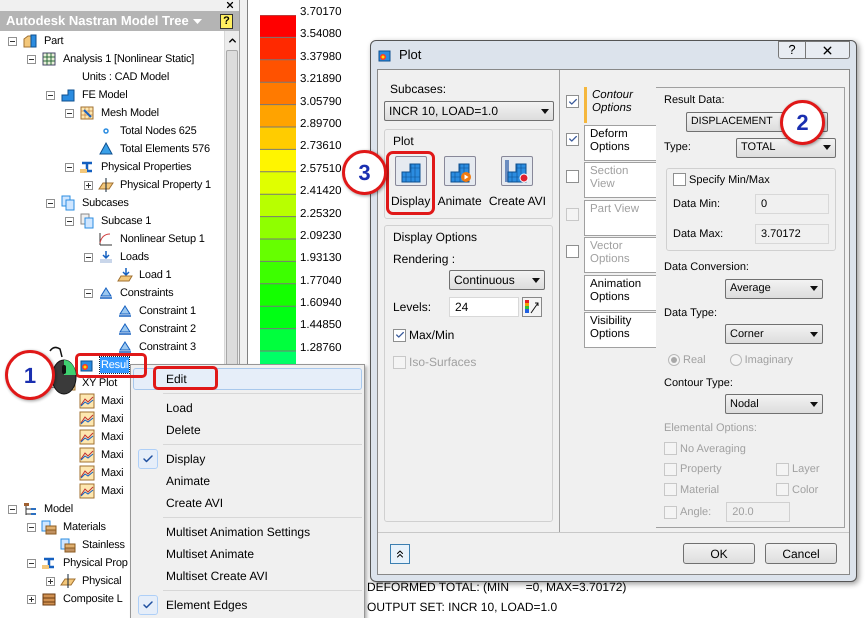 The image size is (867, 618). What do you see at coordinates (167, 347) in the screenshot?
I see `tree-item: Constraint 3` at bounding box center [167, 347].